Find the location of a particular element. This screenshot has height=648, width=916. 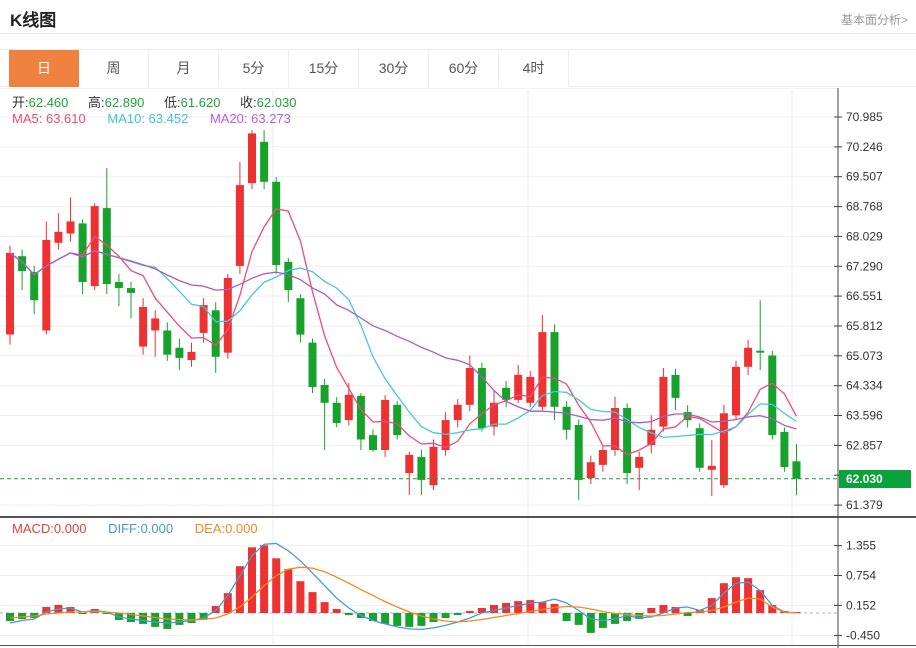

svg-text: -0.450 is located at coordinates (863, 635).